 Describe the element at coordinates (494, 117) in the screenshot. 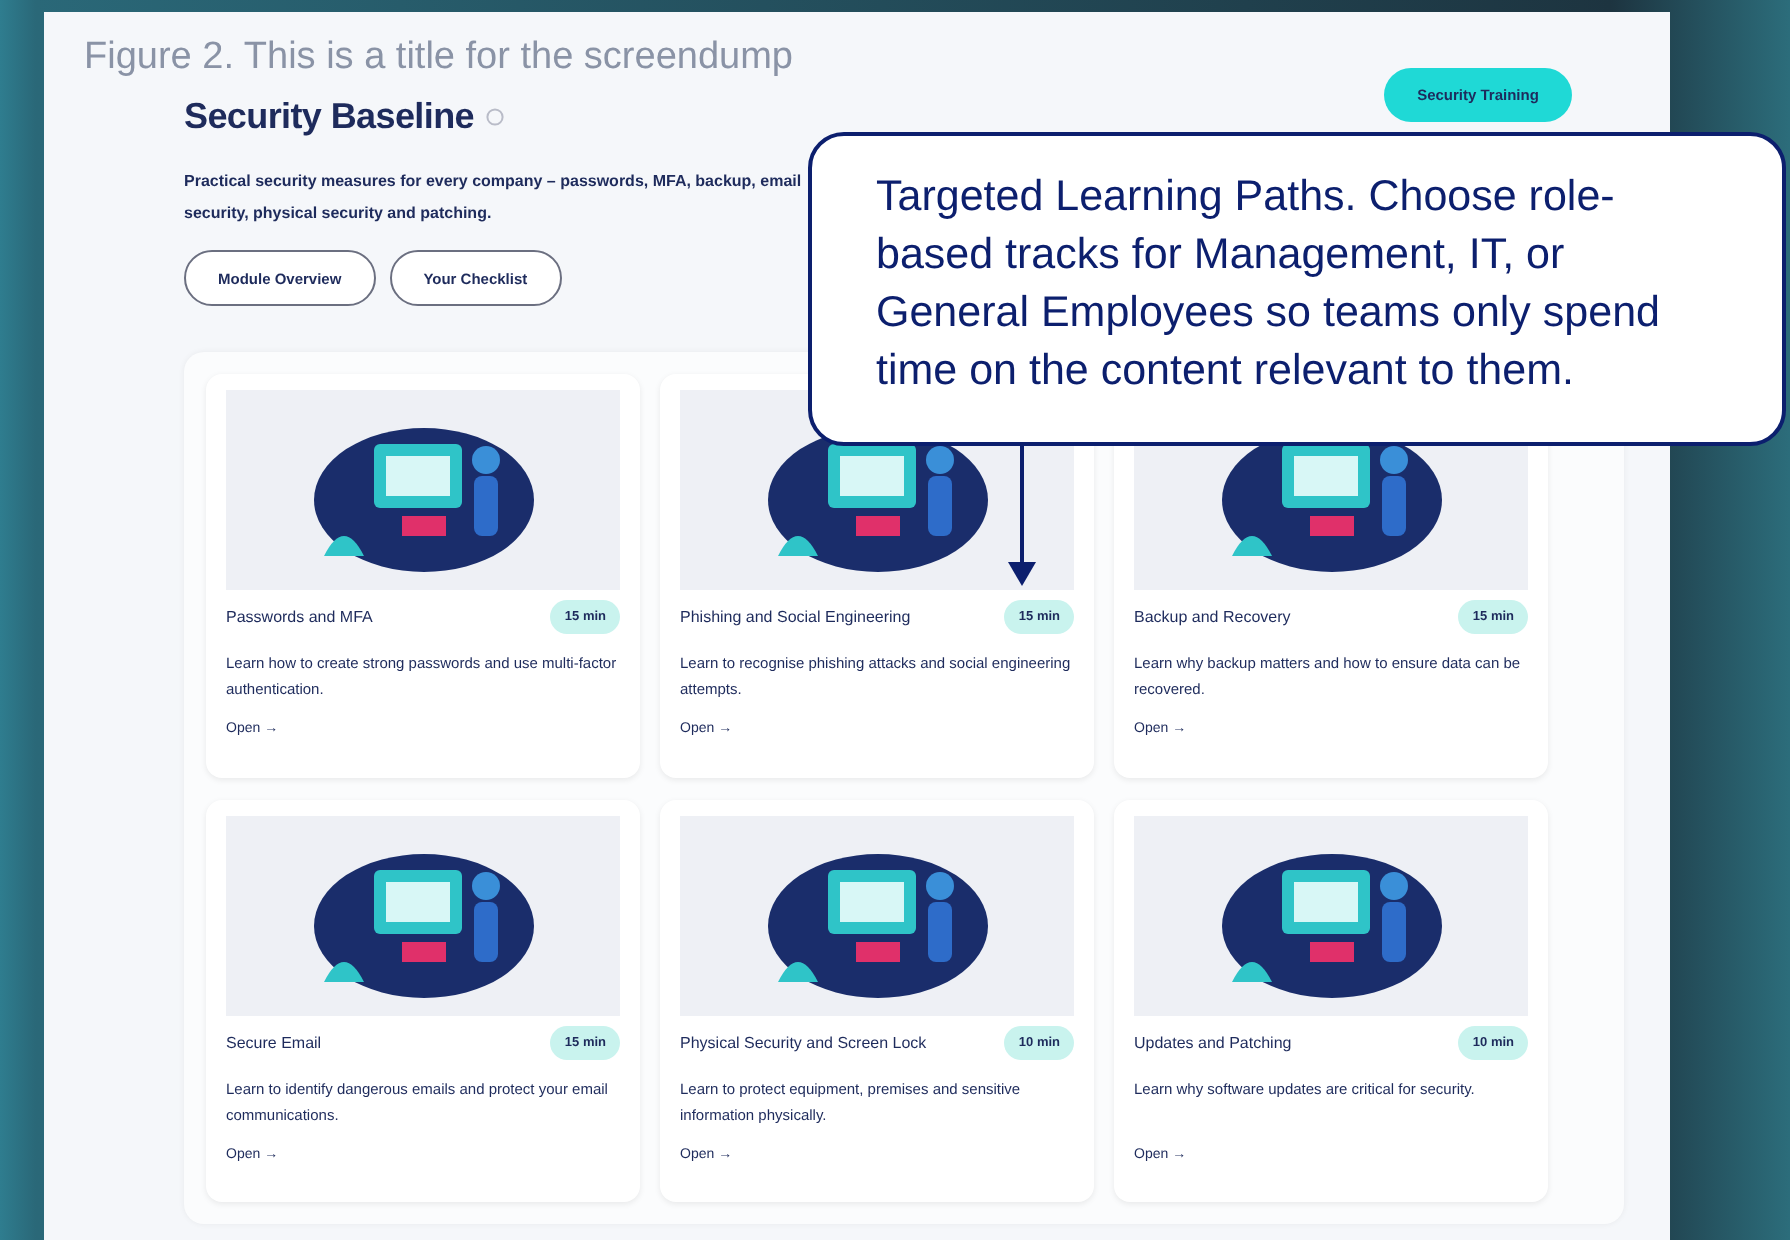

I see `info-icon` at that location.